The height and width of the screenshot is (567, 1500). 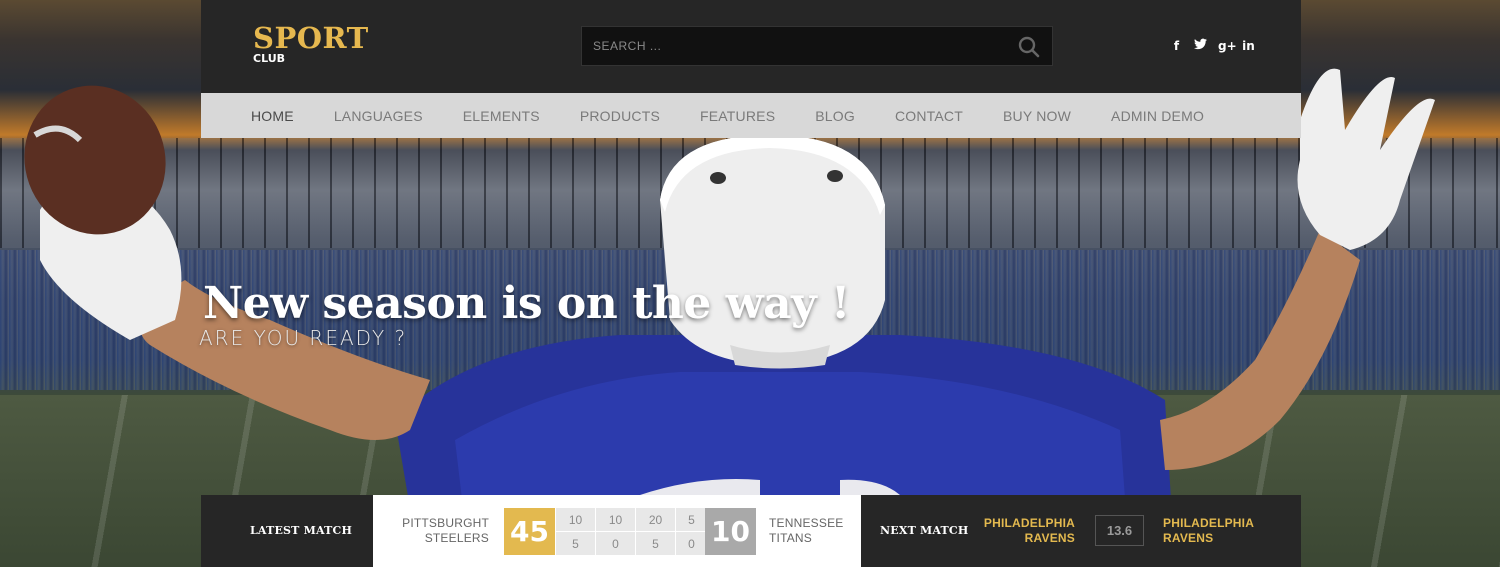 What do you see at coordinates (529, 531) in the screenshot?
I see `home-team-score: 45` at bounding box center [529, 531].